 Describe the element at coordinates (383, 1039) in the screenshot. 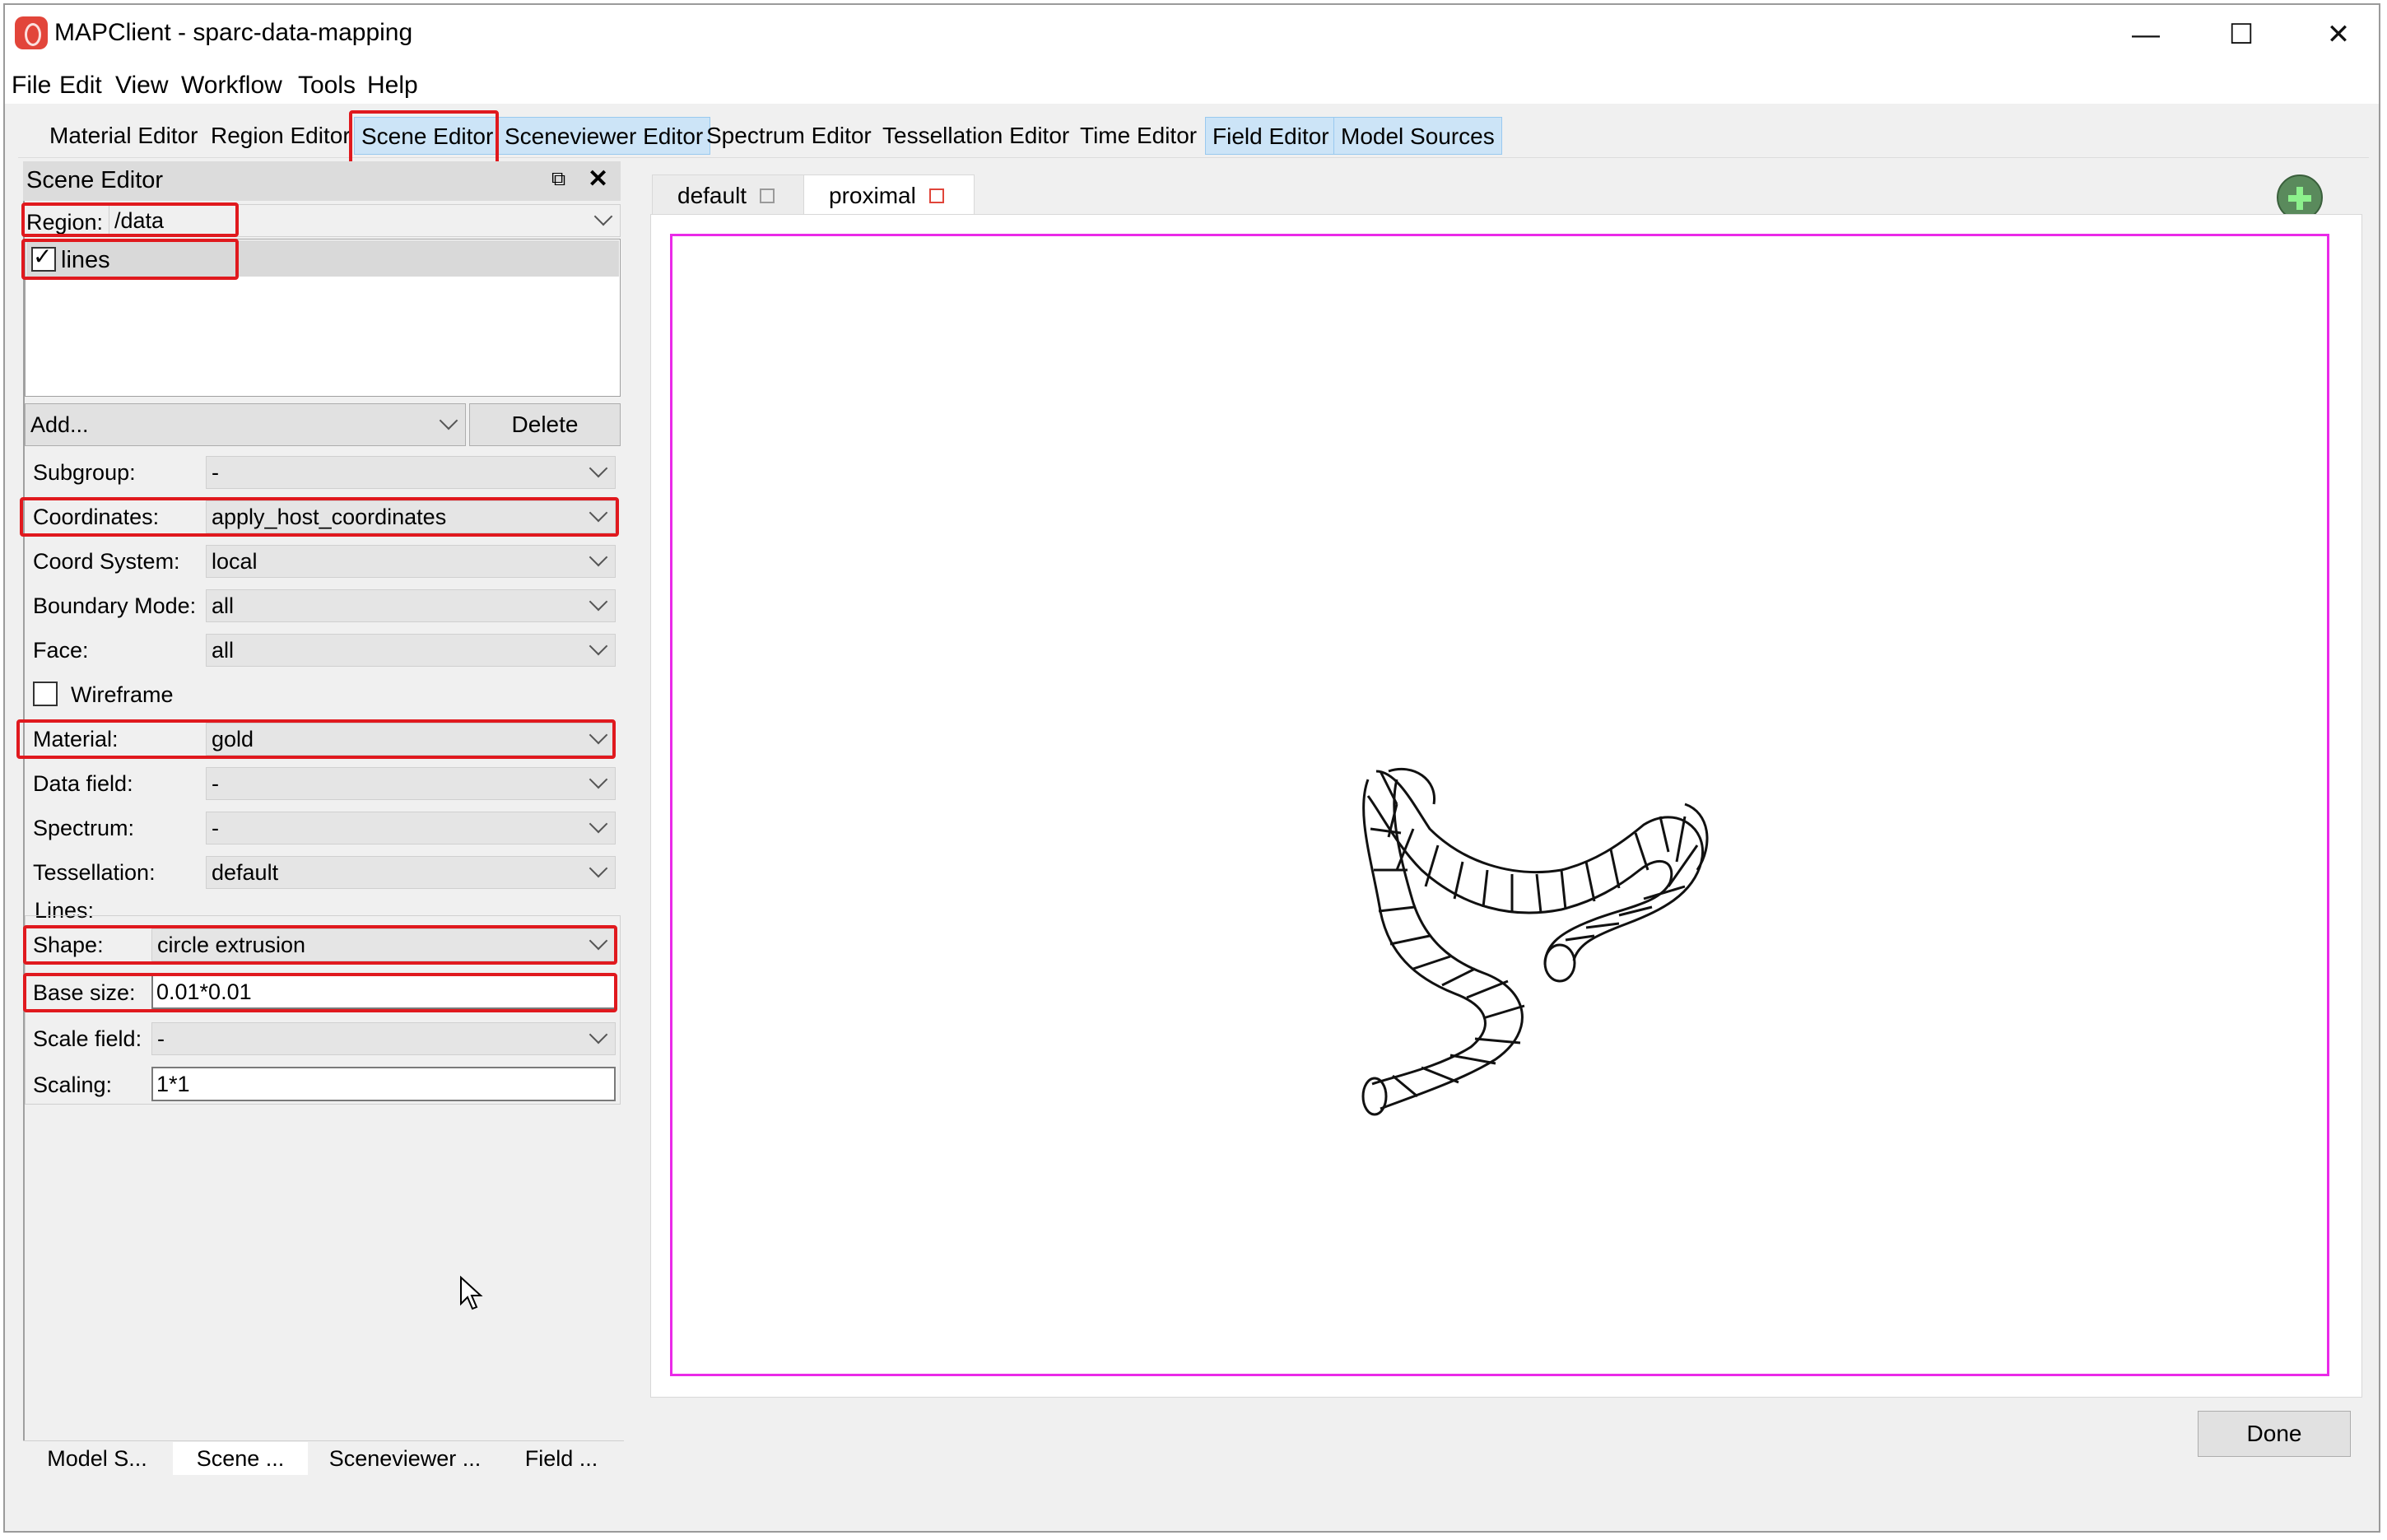

I see `scale-field-dropdown: -` at that location.